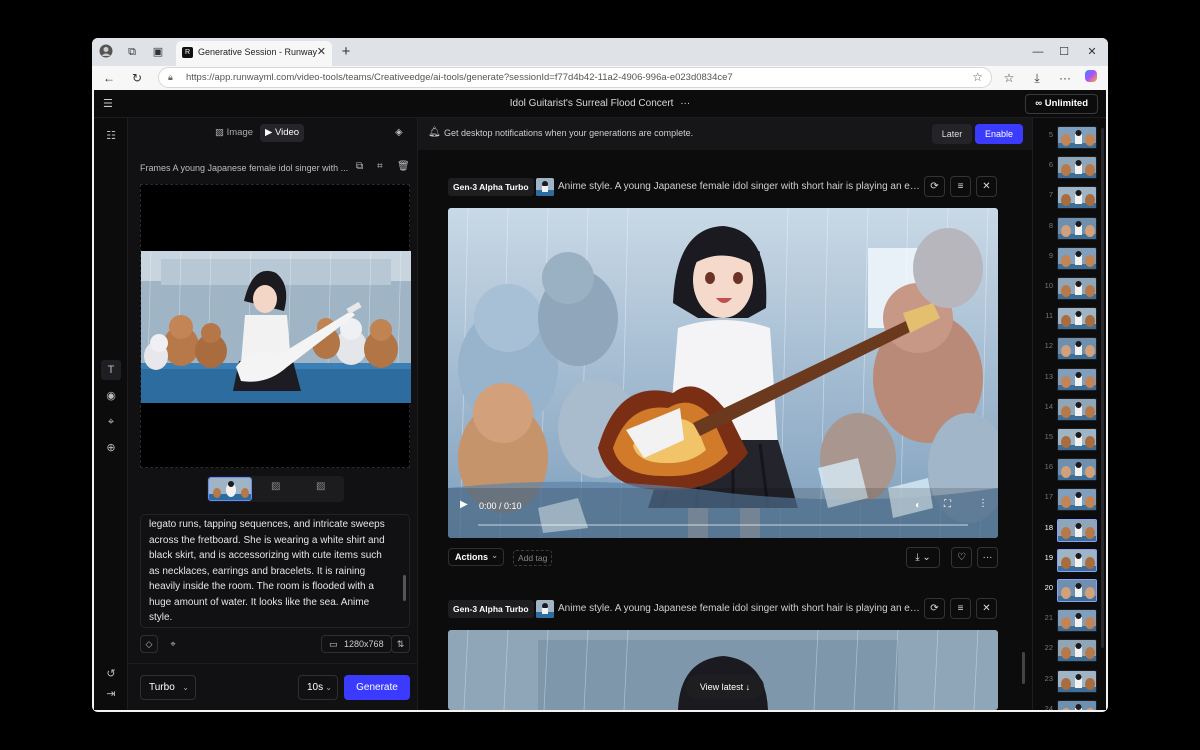 This screenshot has height=750, width=1200. What do you see at coordinates (318, 687) in the screenshot?
I see `duration-select: 10s ⌄` at bounding box center [318, 687].